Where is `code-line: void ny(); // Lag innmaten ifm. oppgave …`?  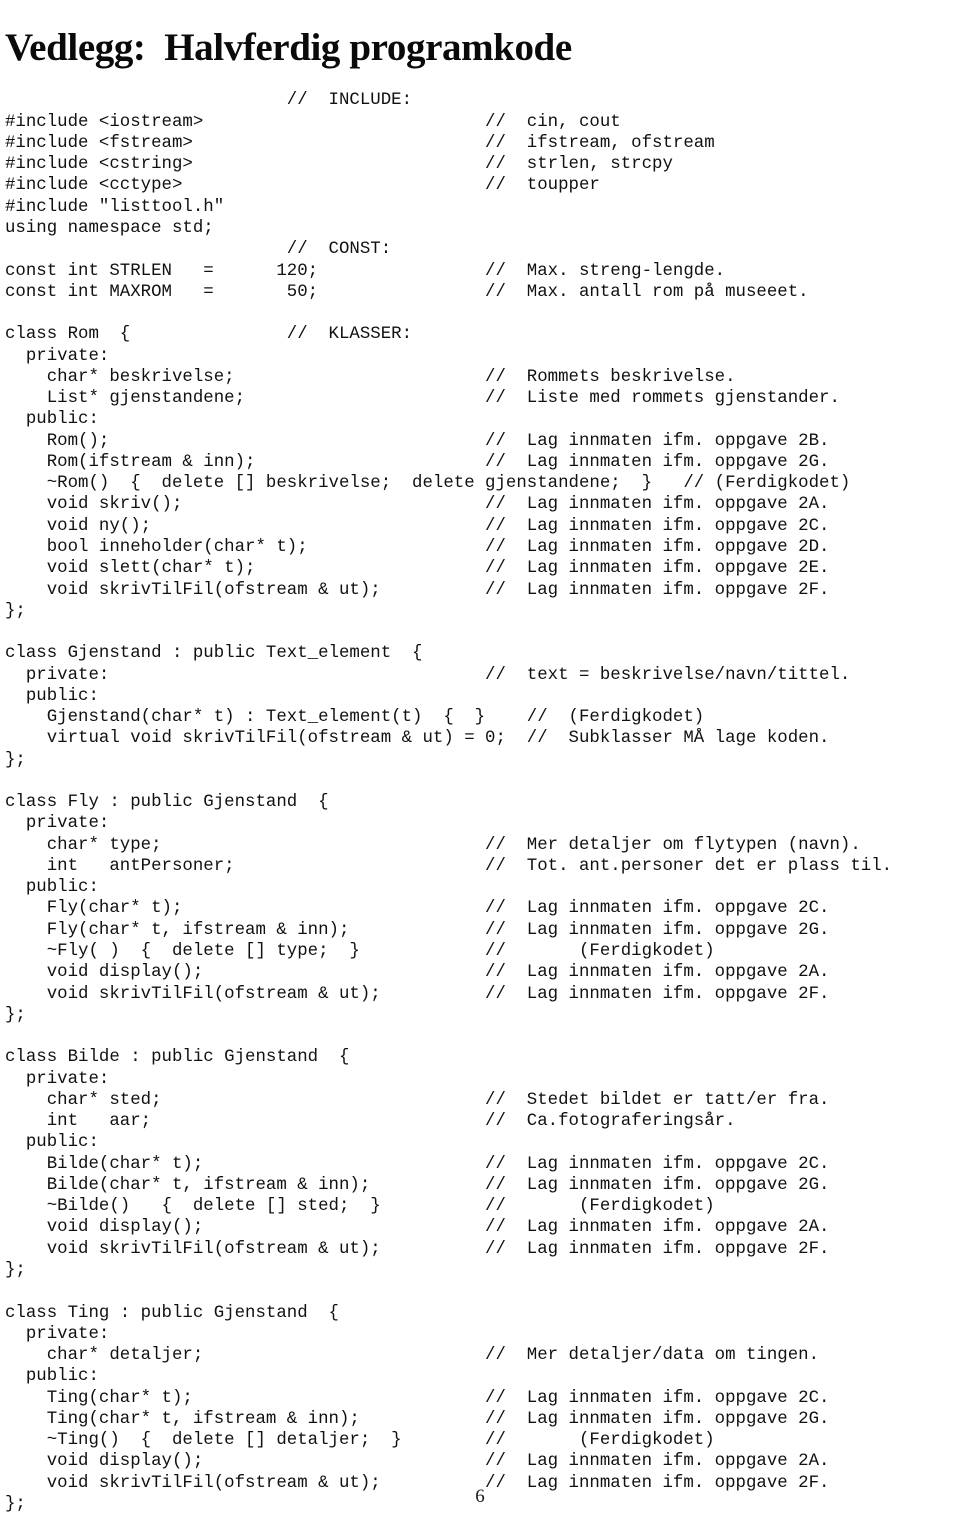 code-line: void ny(); // Lag innmaten ifm. oppgave … is located at coordinates (417, 526).